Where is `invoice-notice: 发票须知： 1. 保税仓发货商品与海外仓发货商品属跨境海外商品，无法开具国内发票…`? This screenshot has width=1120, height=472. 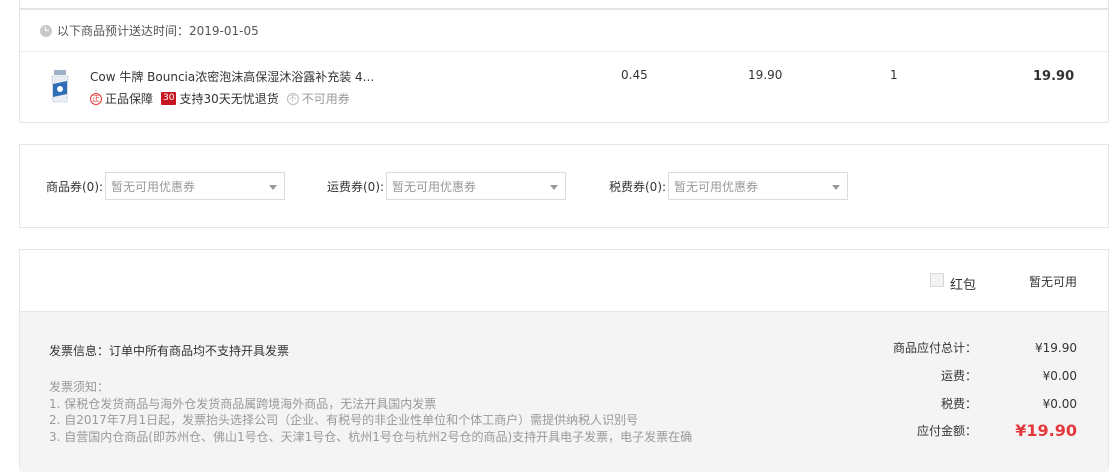 invoice-notice: 发票须知： 1. 保税仓发货商品与海外仓发货商品属跨境海外商品，无法开具国内发票… is located at coordinates (370, 412).